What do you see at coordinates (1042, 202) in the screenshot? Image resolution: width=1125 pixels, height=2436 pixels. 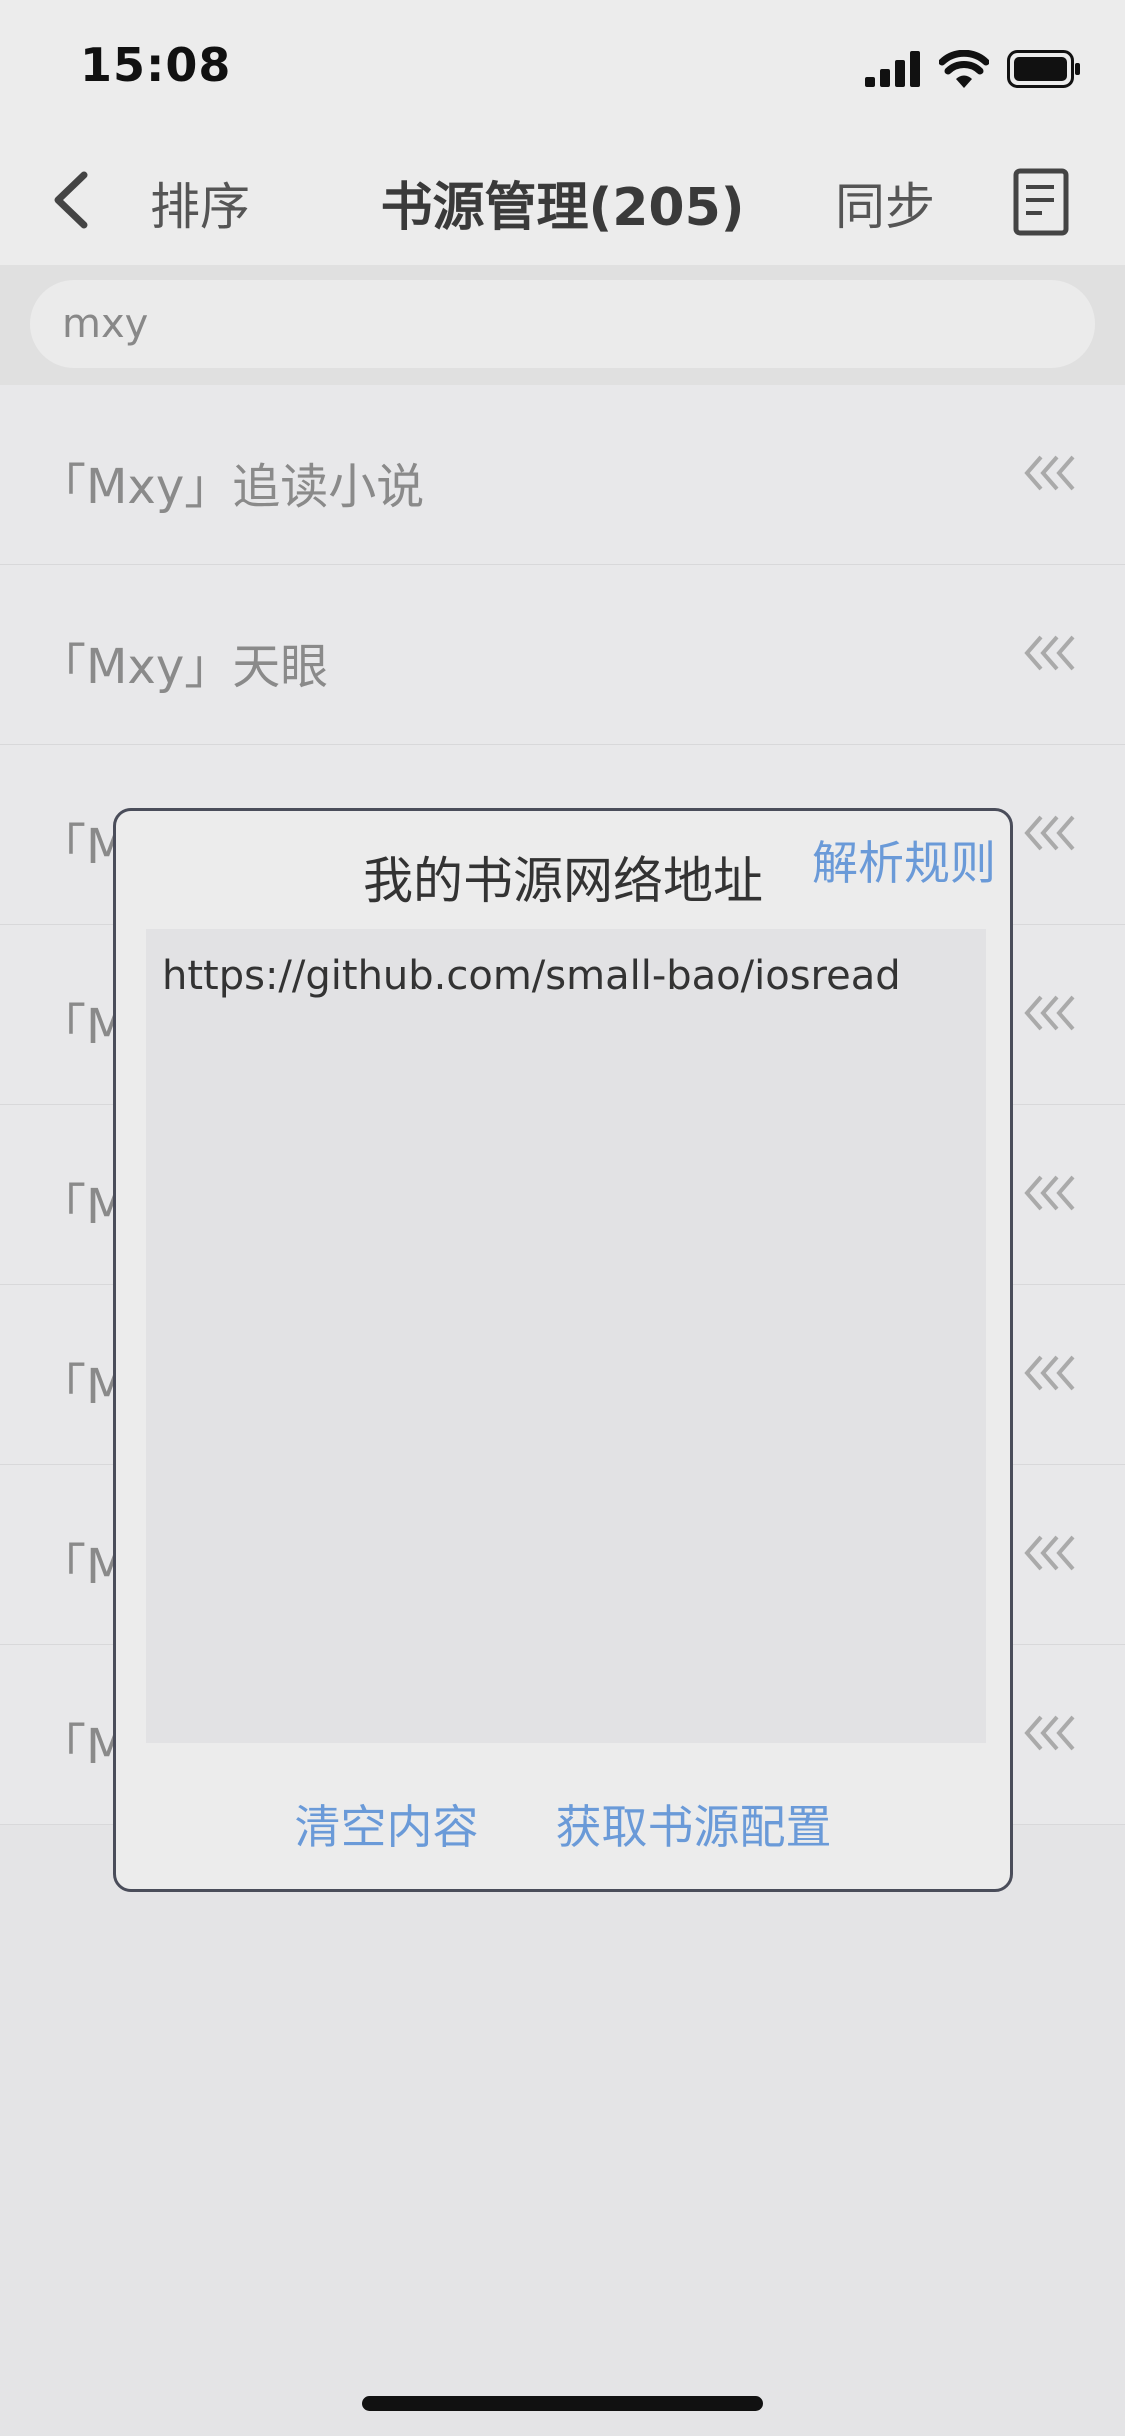 I see `document-icon` at bounding box center [1042, 202].